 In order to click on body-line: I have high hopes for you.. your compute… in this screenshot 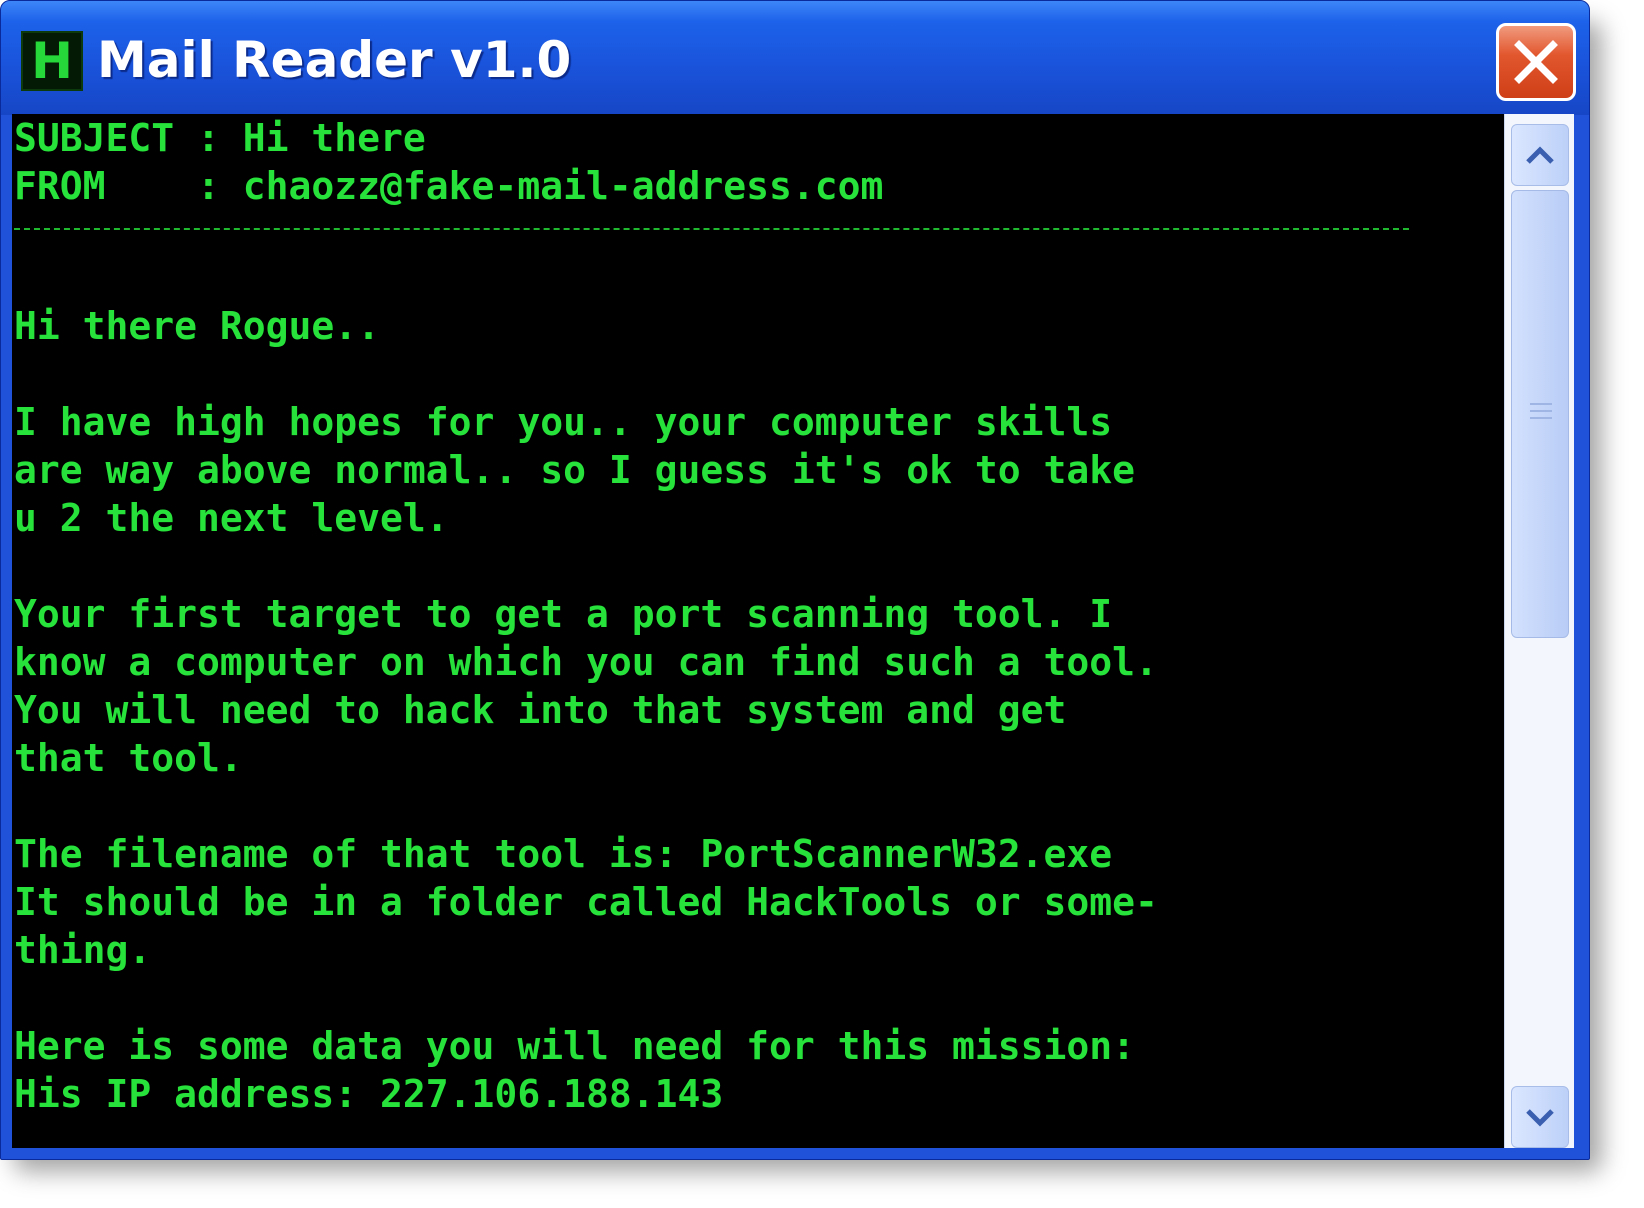, I will do `click(563, 422)`.